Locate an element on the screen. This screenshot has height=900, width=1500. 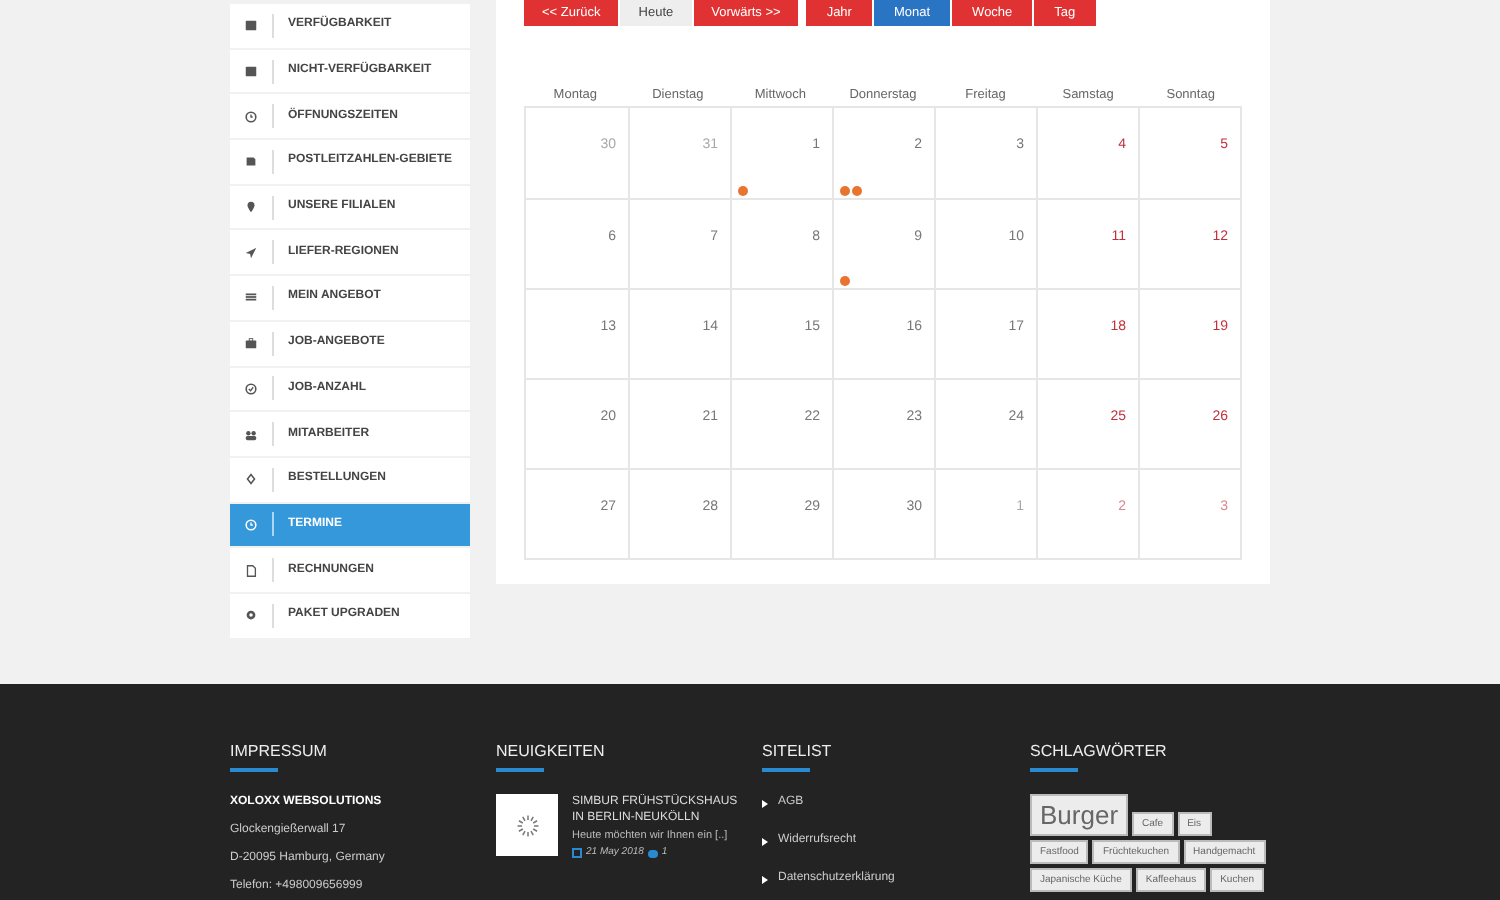
diamond-icon is located at coordinates (251, 479).